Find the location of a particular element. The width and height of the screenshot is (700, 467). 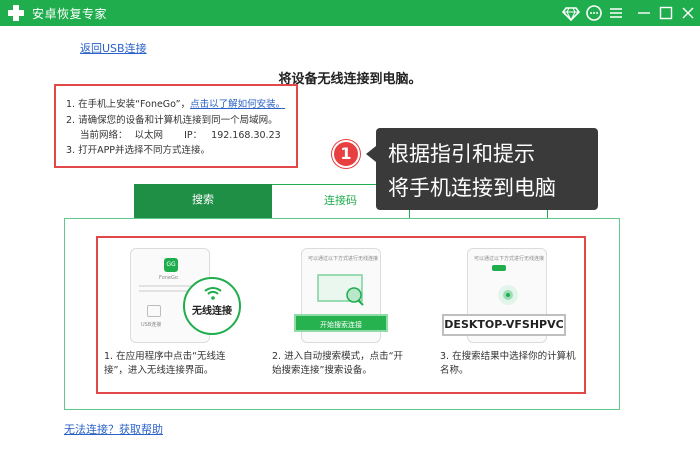

menu-icon is located at coordinates (616, 13).